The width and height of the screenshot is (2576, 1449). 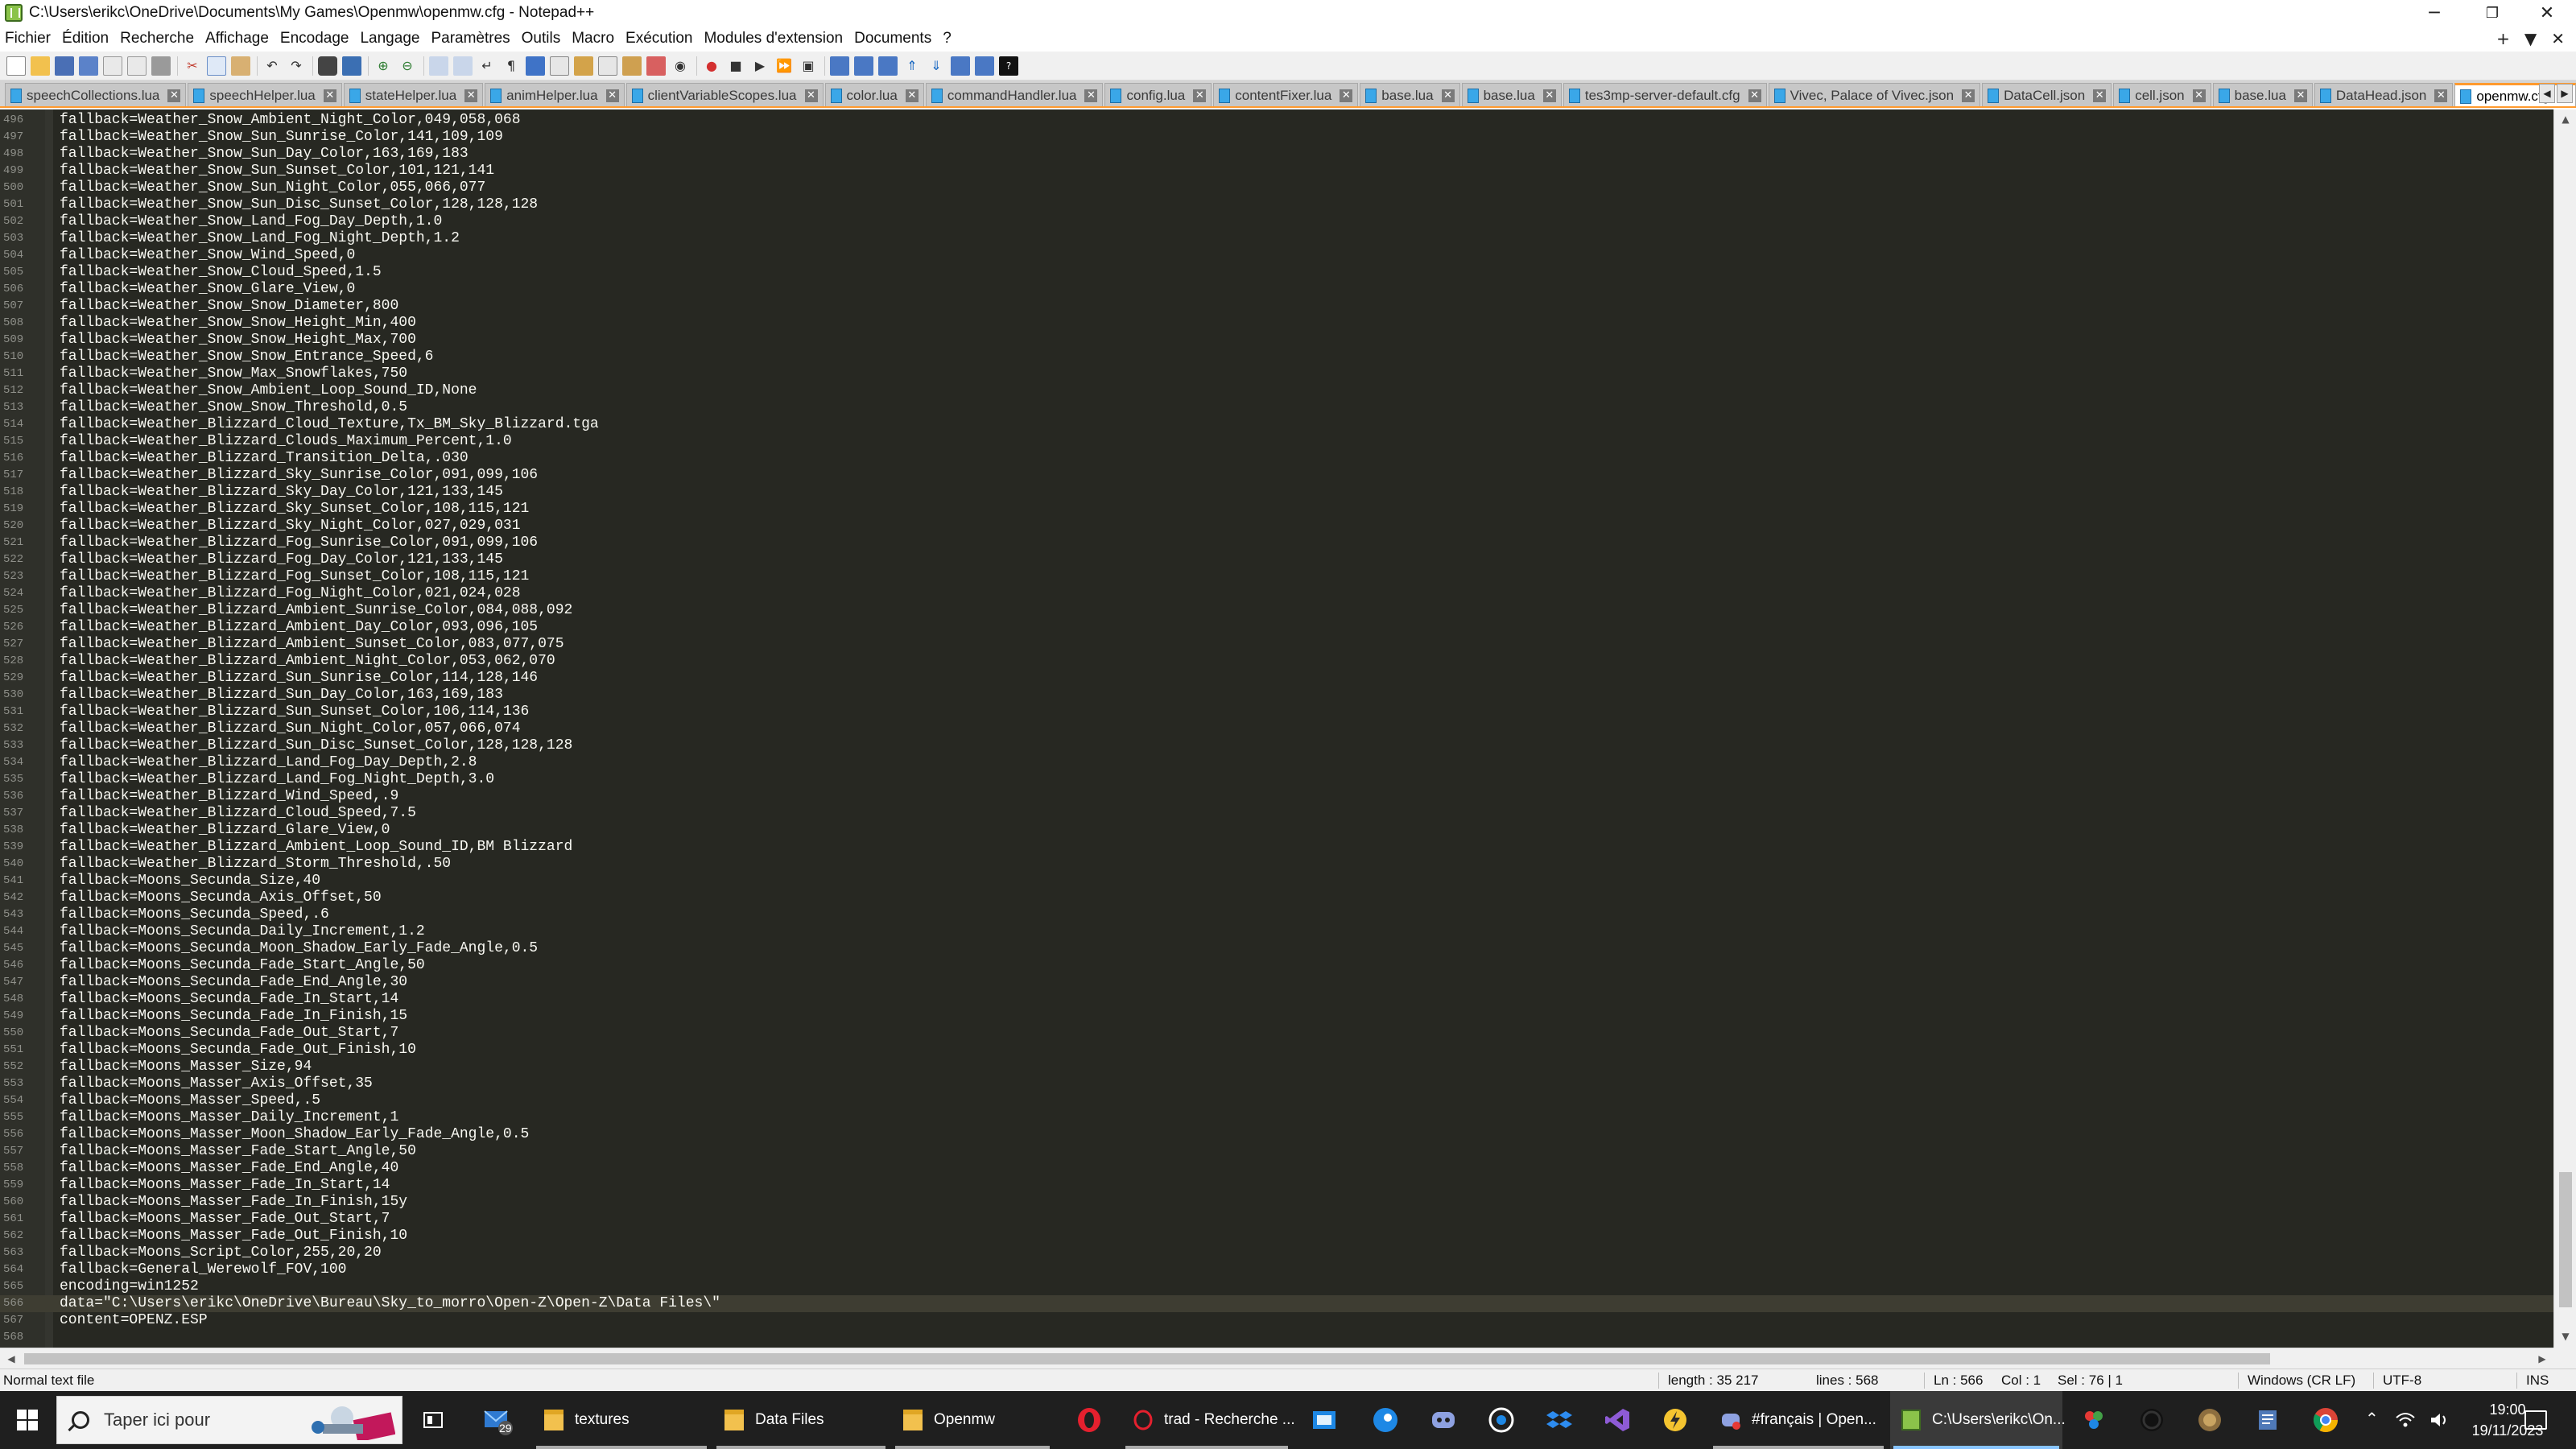 What do you see at coordinates (1276, 1358) in the screenshot?
I see `horizontal-scrollbar: ◀ ▶` at bounding box center [1276, 1358].